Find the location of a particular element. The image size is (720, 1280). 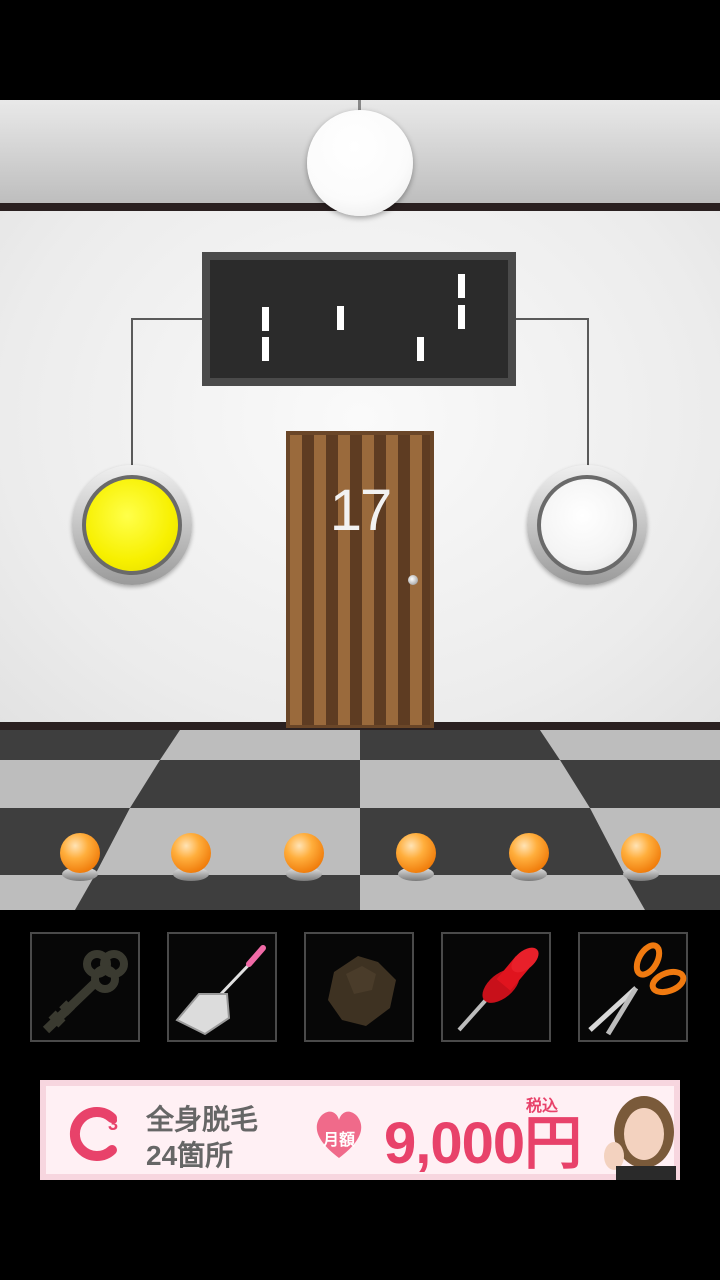

code-display-screen is located at coordinates (359, 319).